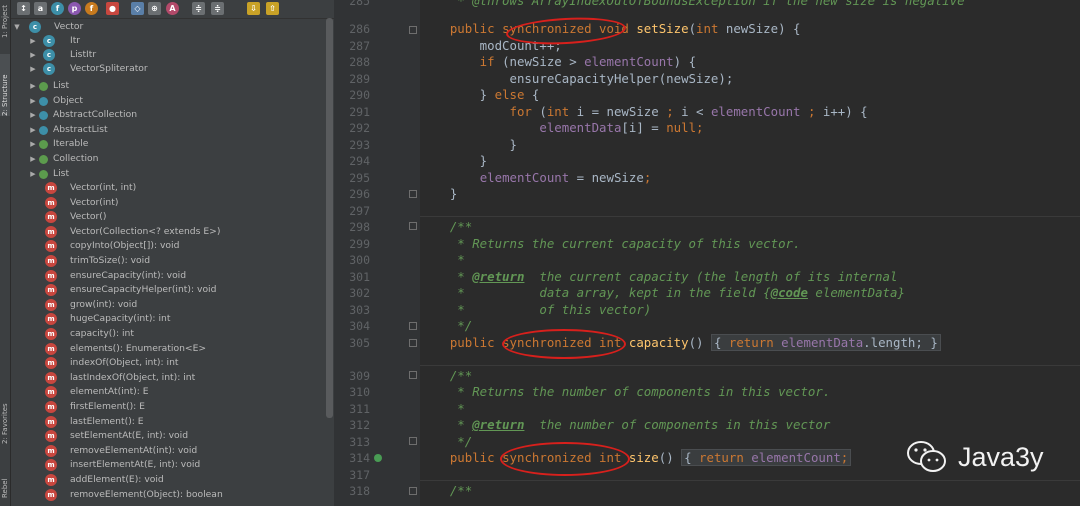 This screenshot has width=1080, height=506. I want to click on line-number: 299, so click(352, 244).